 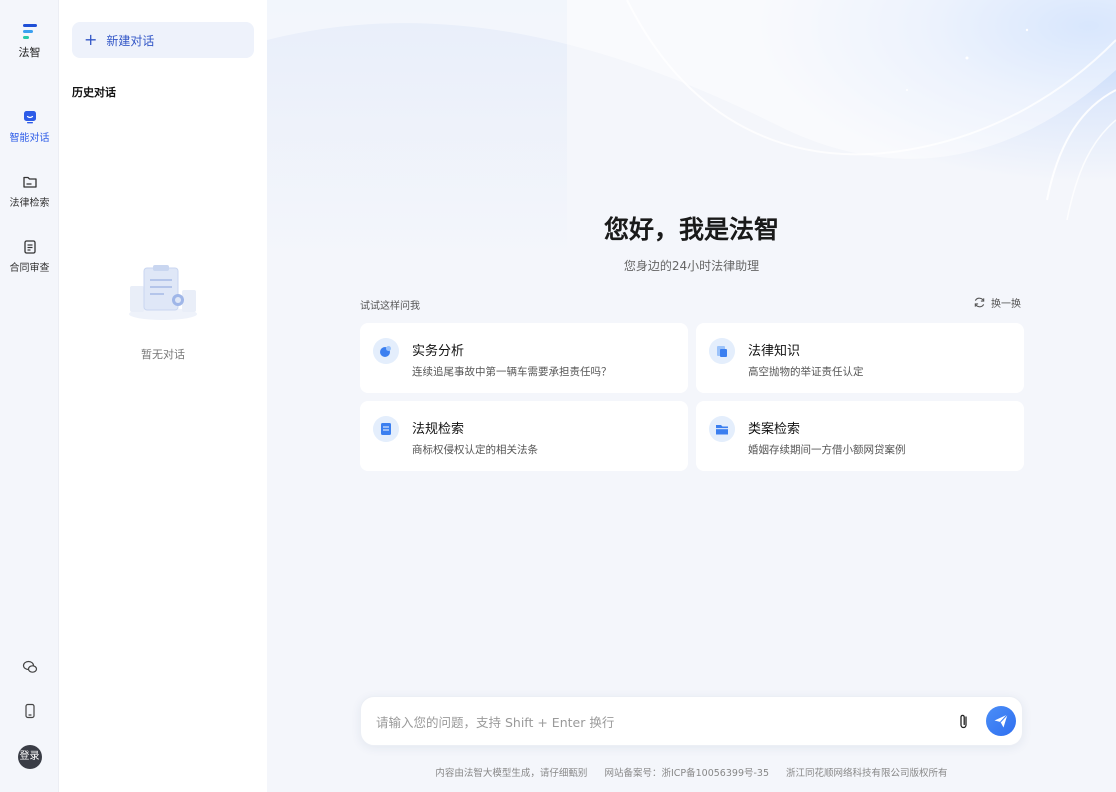 What do you see at coordinates (979, 302) in the screenshot?
I see `refresh-icon` at bounding box center [979, 302].